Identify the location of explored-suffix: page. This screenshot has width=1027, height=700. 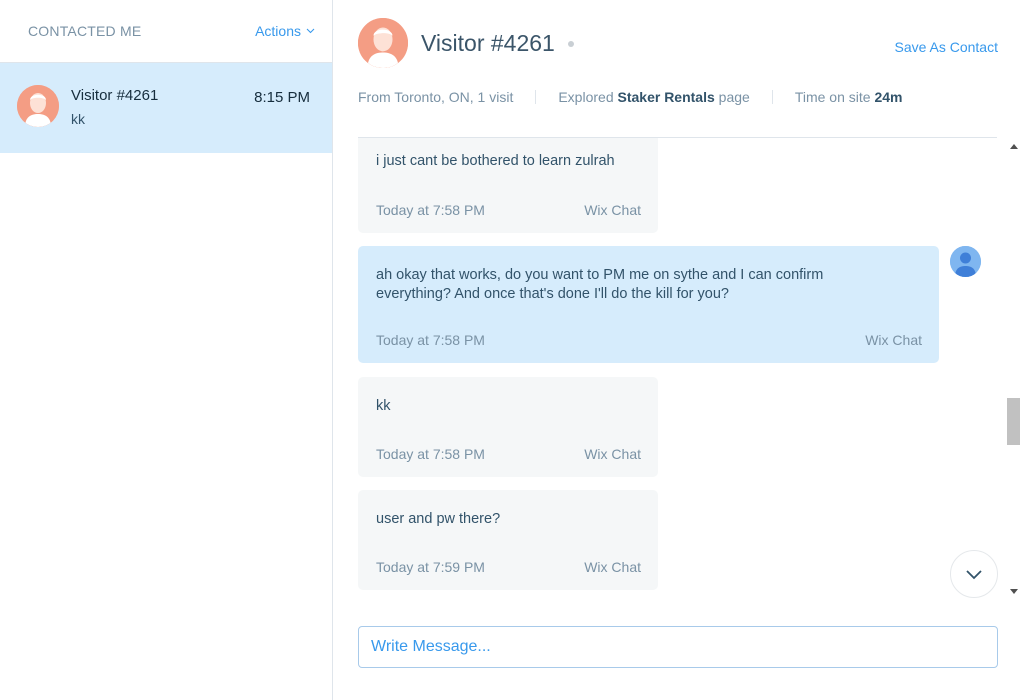
(734, 97).